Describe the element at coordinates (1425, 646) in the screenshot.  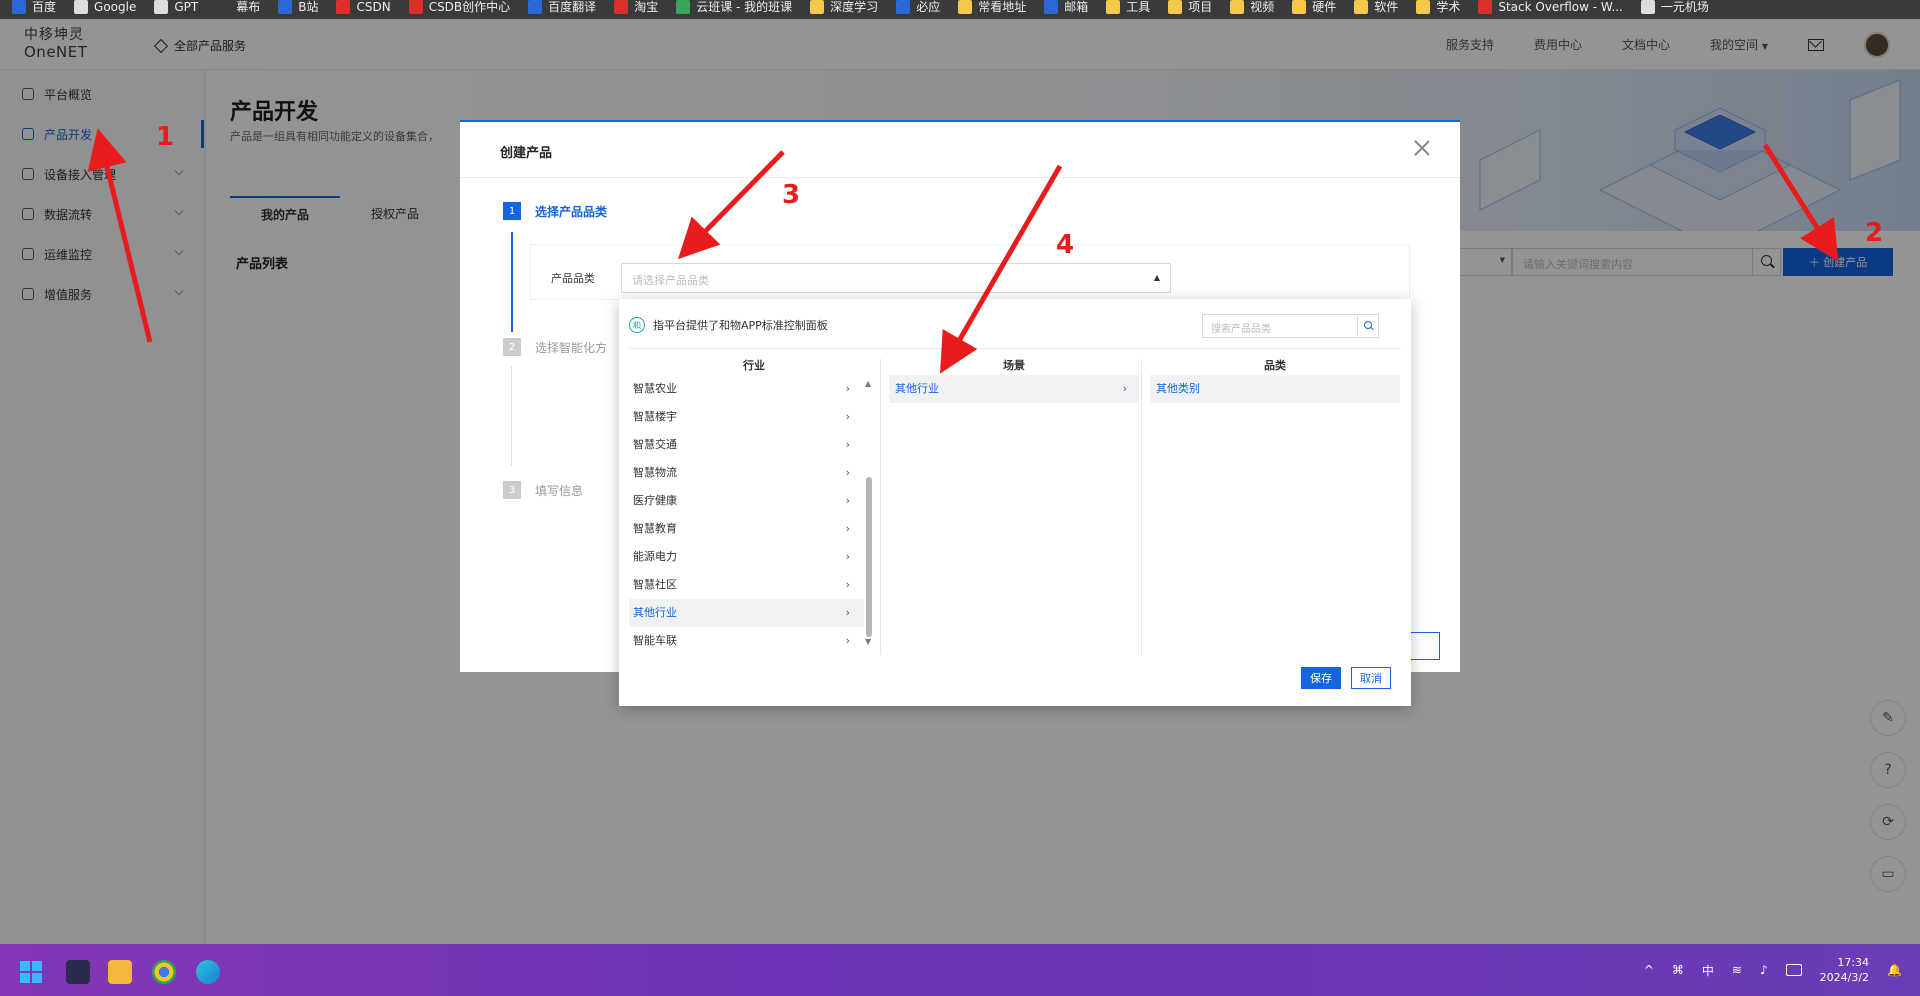
I see `next-button-edge` at that location.